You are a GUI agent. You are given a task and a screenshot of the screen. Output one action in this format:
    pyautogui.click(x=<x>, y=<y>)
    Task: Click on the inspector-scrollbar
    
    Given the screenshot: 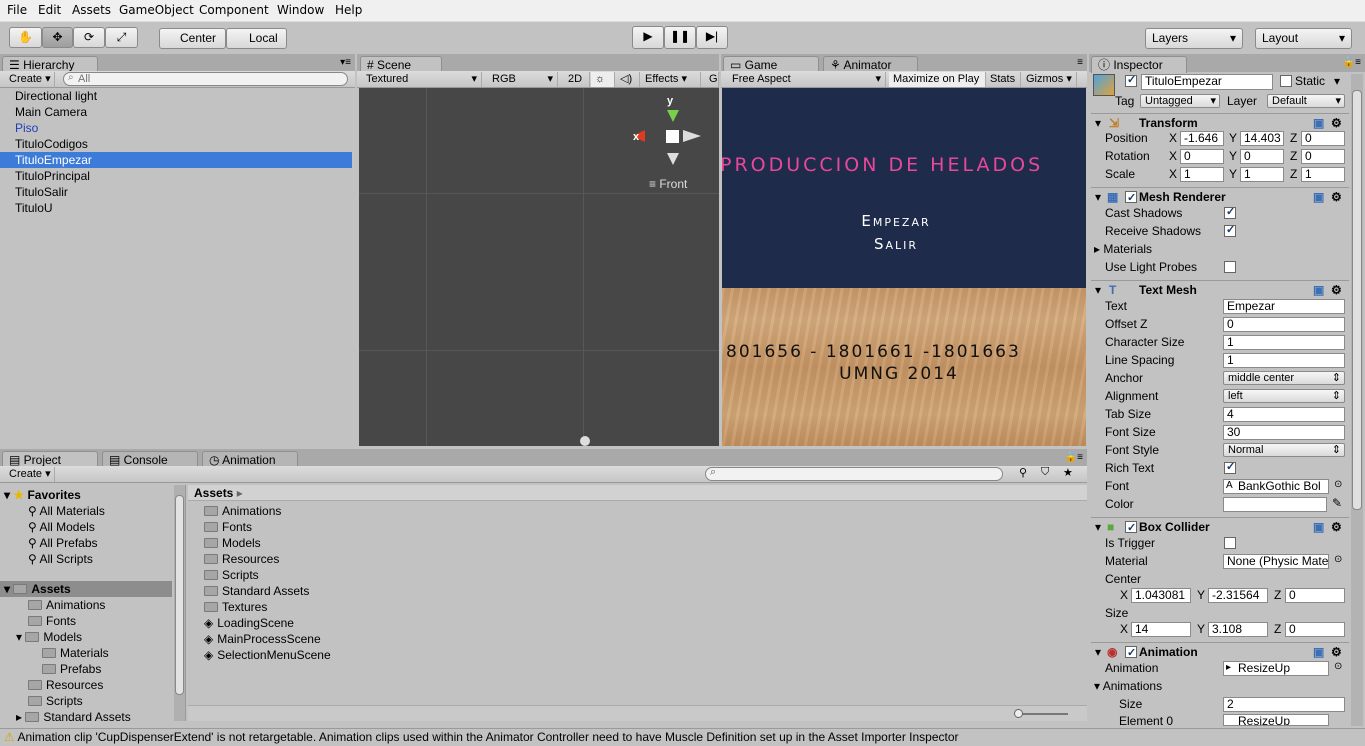 What is the action you would take?
    pyautogui.click(x=1357, y=400)
    